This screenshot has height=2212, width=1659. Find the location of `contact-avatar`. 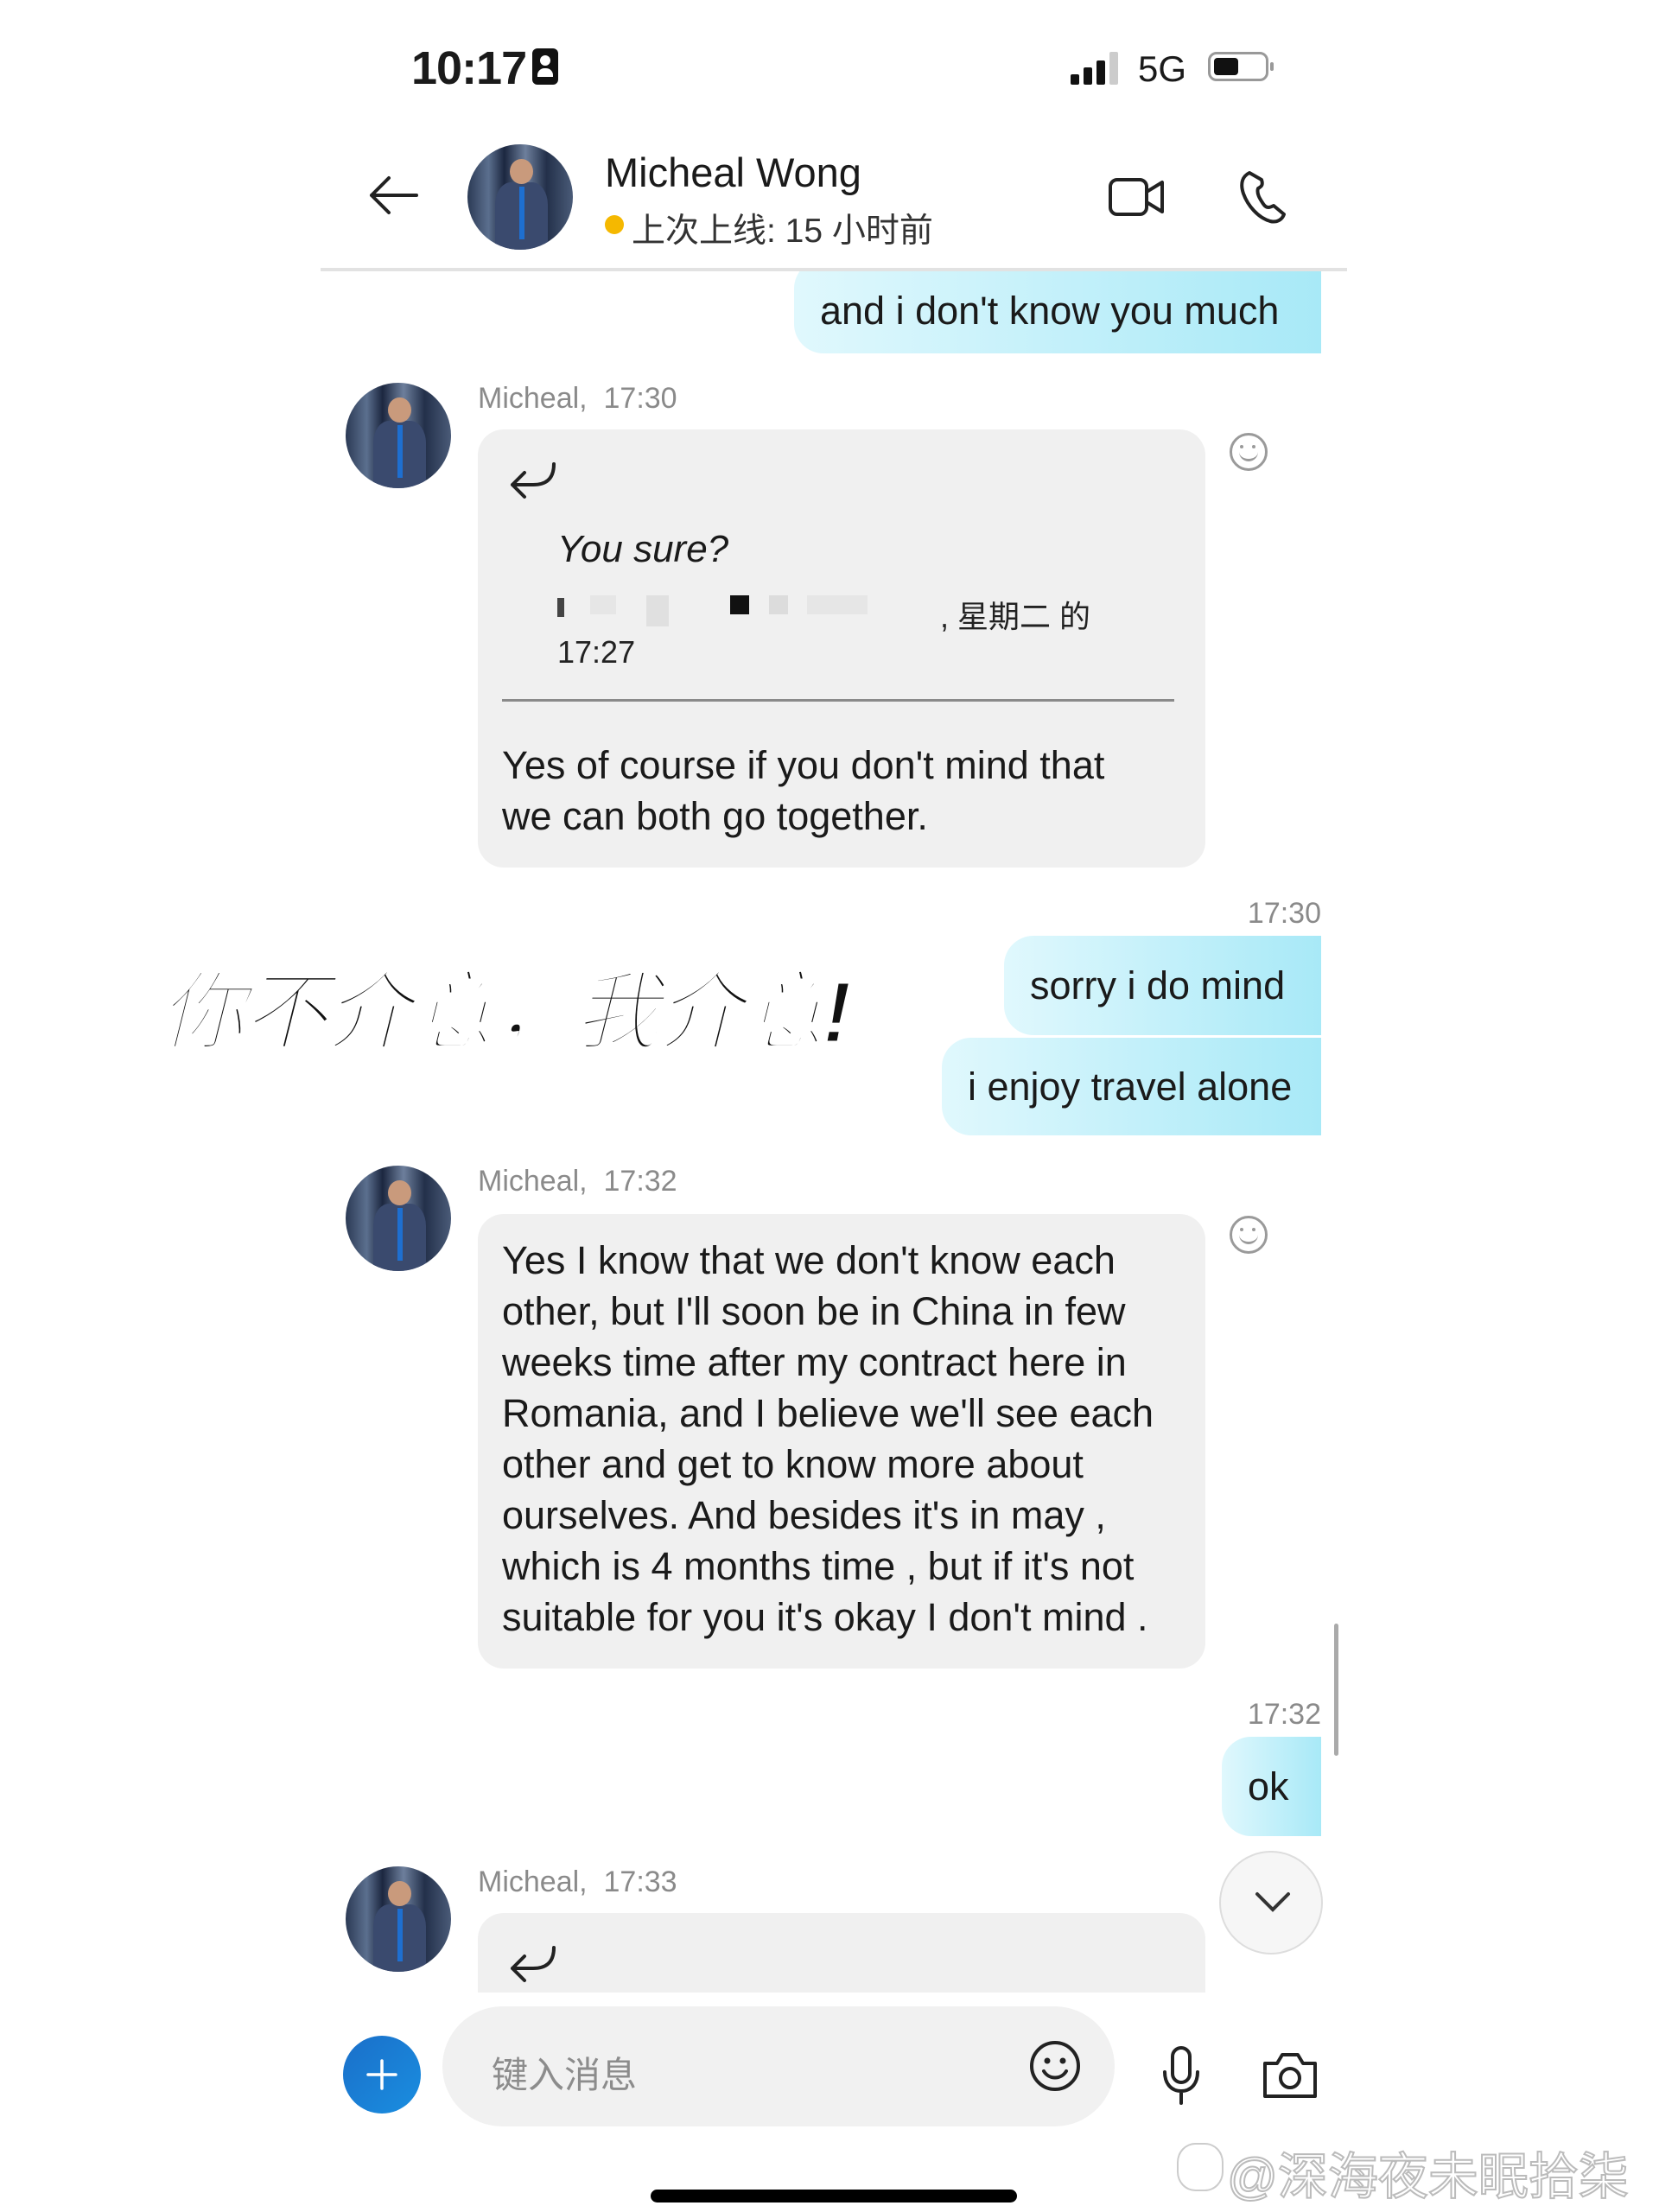

contact-avatar is located at coordinates (520, 197).